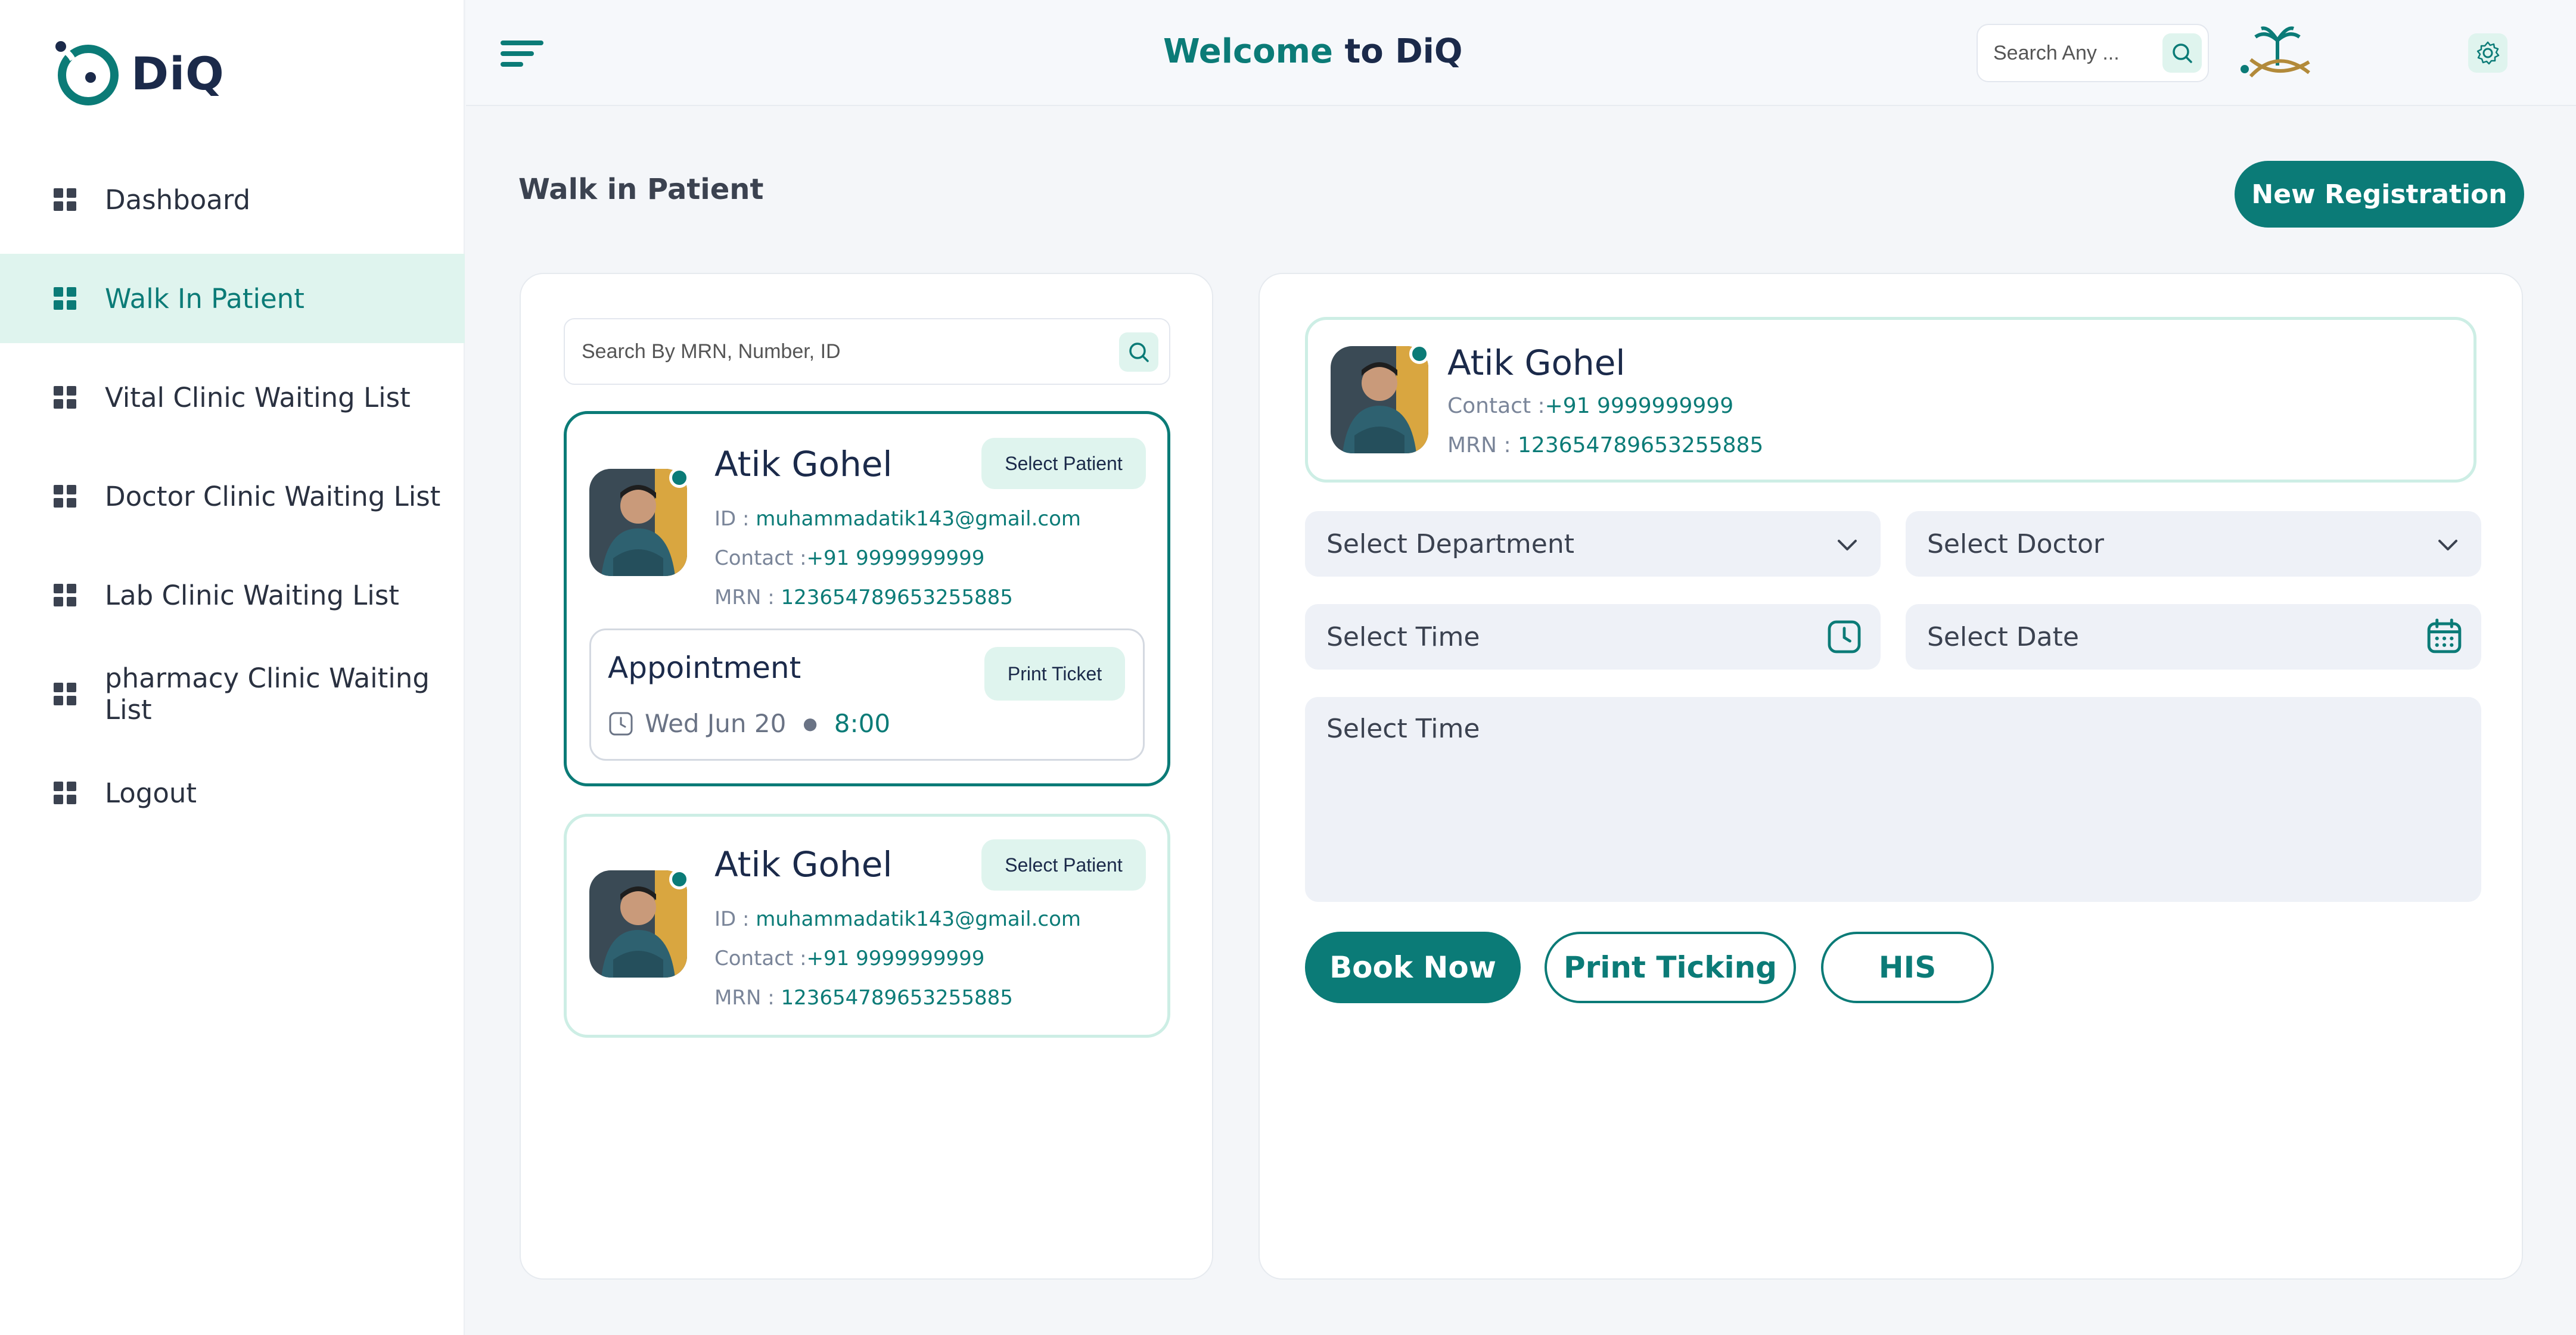 Image resolution: width=2576 pixels, height=1335 pixels. Describe the element at coordinates (862, 723) in the screenshot. I see `appointment-time: 8:00` at that location.